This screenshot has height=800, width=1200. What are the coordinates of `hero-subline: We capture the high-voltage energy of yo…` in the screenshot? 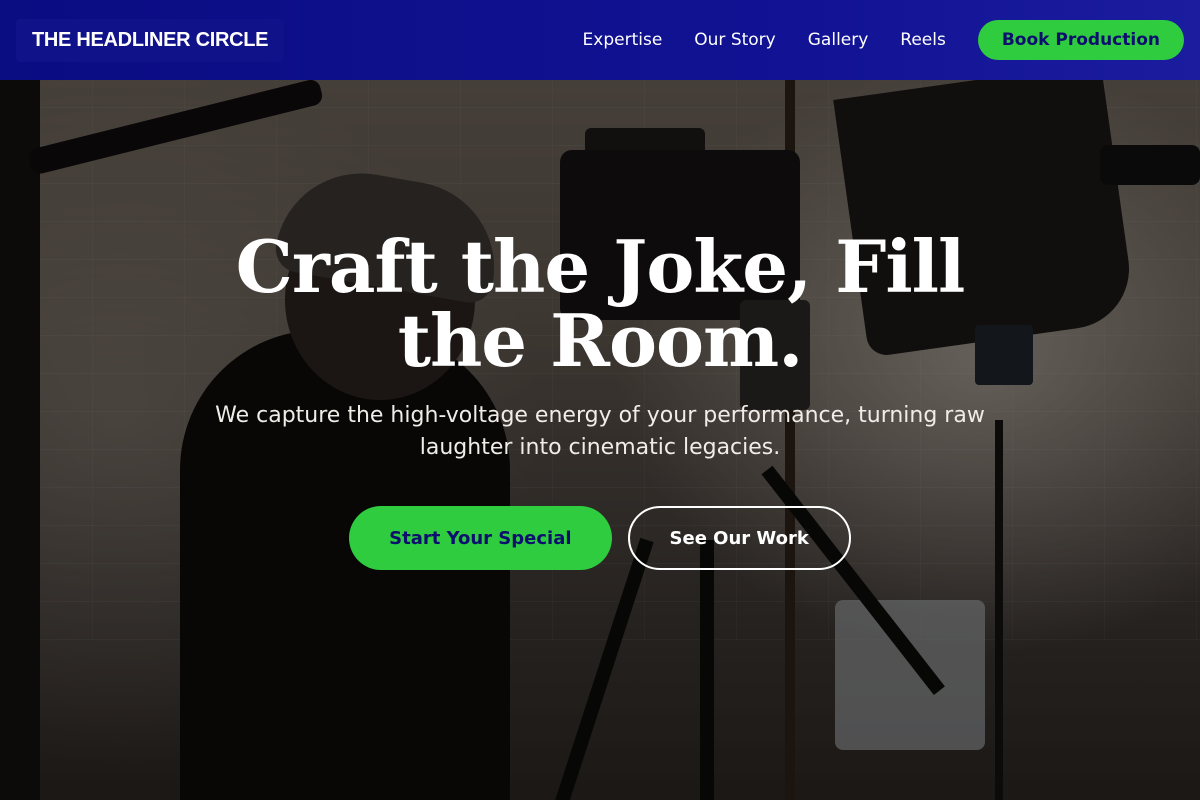 It's located at (600, 431).